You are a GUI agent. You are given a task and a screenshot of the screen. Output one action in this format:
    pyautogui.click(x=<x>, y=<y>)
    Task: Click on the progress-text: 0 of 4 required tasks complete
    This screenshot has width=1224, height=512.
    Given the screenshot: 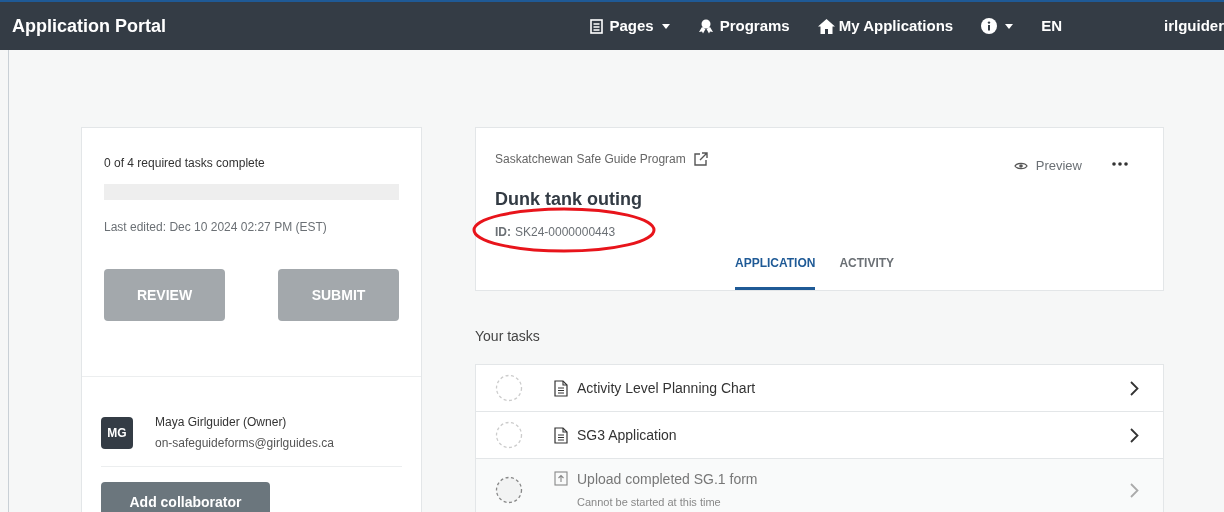 What is the action you would take?
    pyautogui.click(x=185, y=163)
    